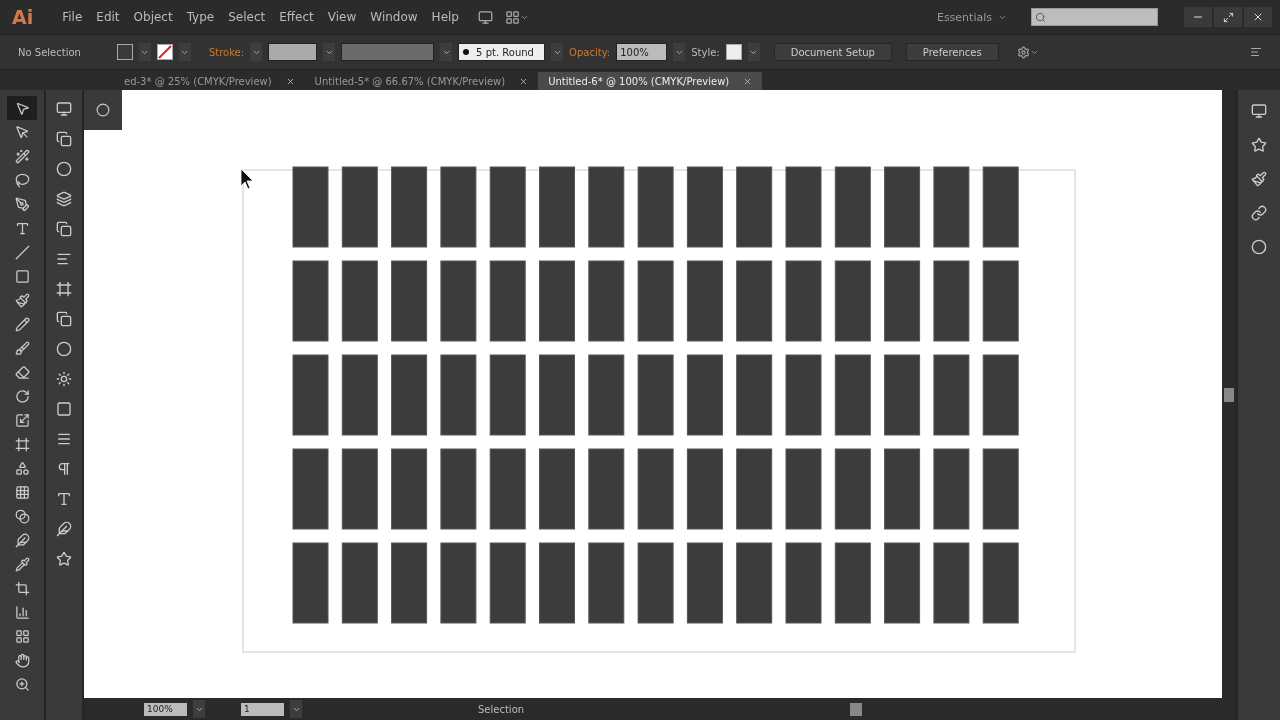 This screenshot has width=1280, height=720. Describe the element at coordinates (1094, 17) in the screenshot. I see `search-field` at that location.